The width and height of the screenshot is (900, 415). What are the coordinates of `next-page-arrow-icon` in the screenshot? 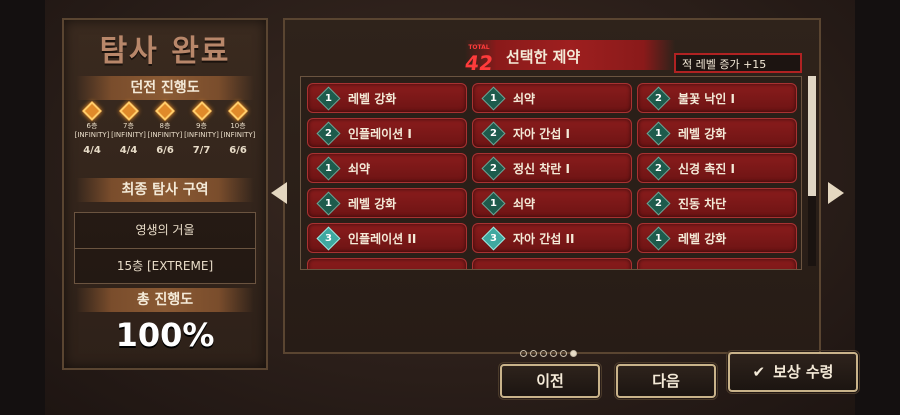 It's located at (836, 193).